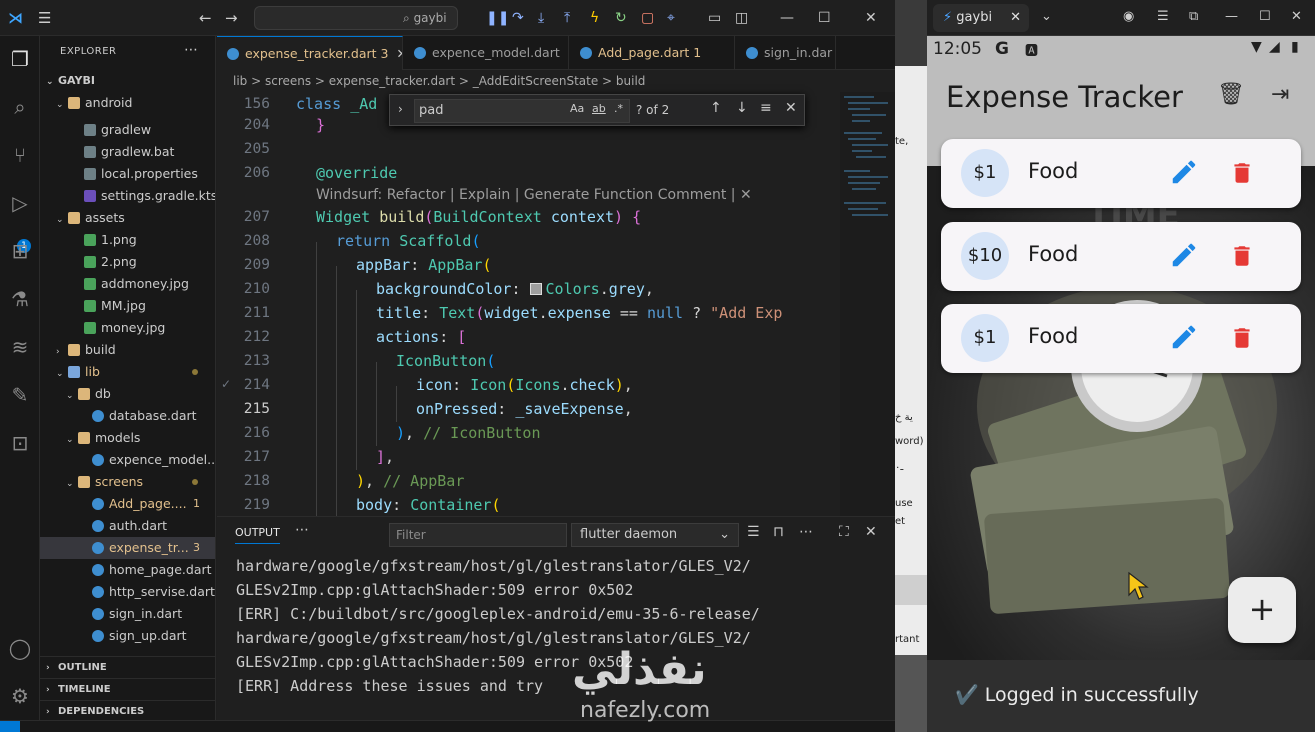  What do you see at coordinates (127, 667) in the screenshot?
I see `outline-section: › OUTLINE` at bounding box center [127, 667].